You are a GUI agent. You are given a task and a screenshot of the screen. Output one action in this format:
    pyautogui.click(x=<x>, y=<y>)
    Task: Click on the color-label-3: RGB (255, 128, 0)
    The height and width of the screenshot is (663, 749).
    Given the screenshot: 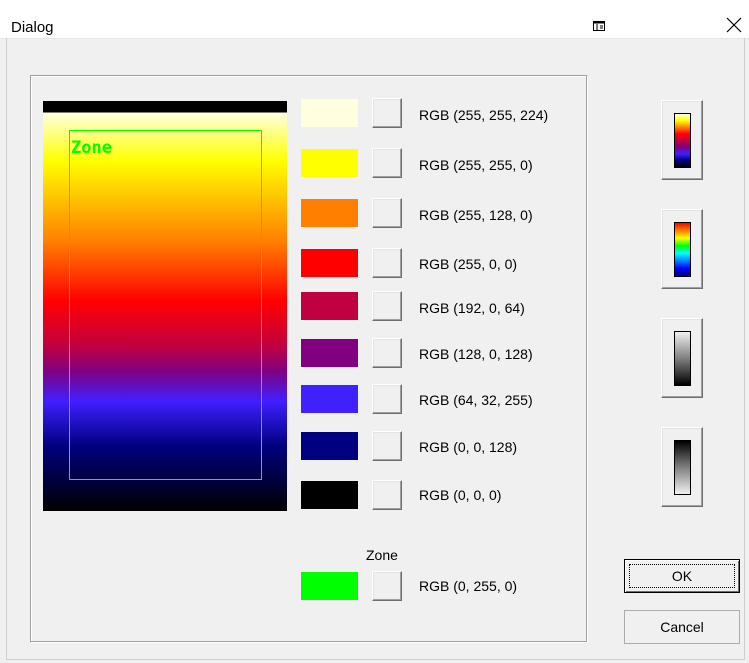 What is the action you would take?
    pyautogui.click(x=476, y=215)
    